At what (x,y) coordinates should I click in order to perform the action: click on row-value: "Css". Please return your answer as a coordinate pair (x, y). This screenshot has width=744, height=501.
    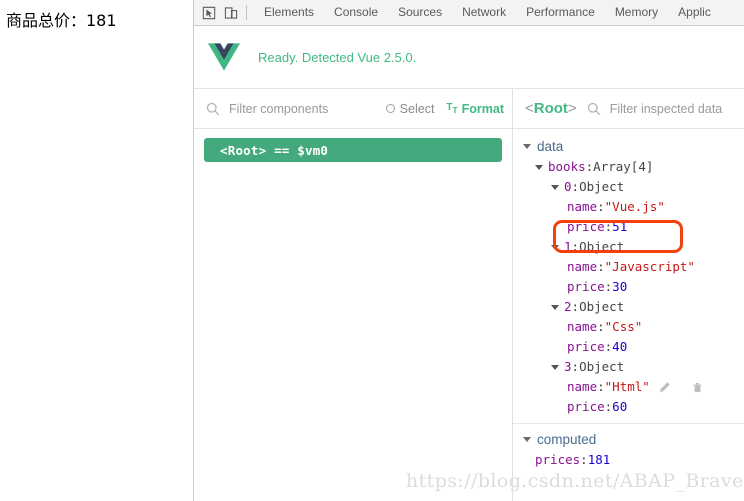
    Looking at the image, I should click on (623, 326).